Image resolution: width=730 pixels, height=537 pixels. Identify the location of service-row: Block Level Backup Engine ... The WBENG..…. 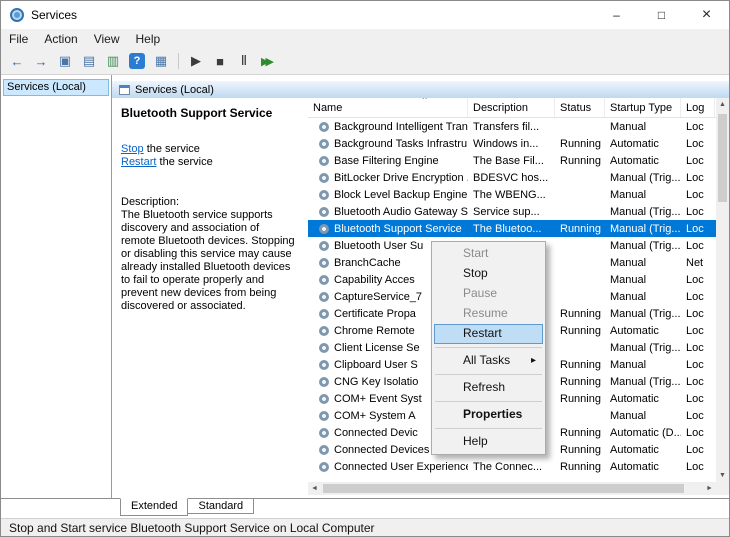
(512, 194).